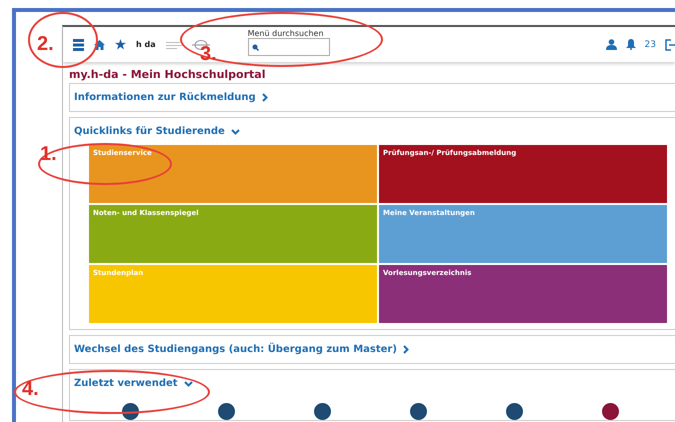 This screenshot has width=675, height=422. Describe the element at coordinates (63, 40) in the screenshot. I see `annotation-ellipse` at that location.